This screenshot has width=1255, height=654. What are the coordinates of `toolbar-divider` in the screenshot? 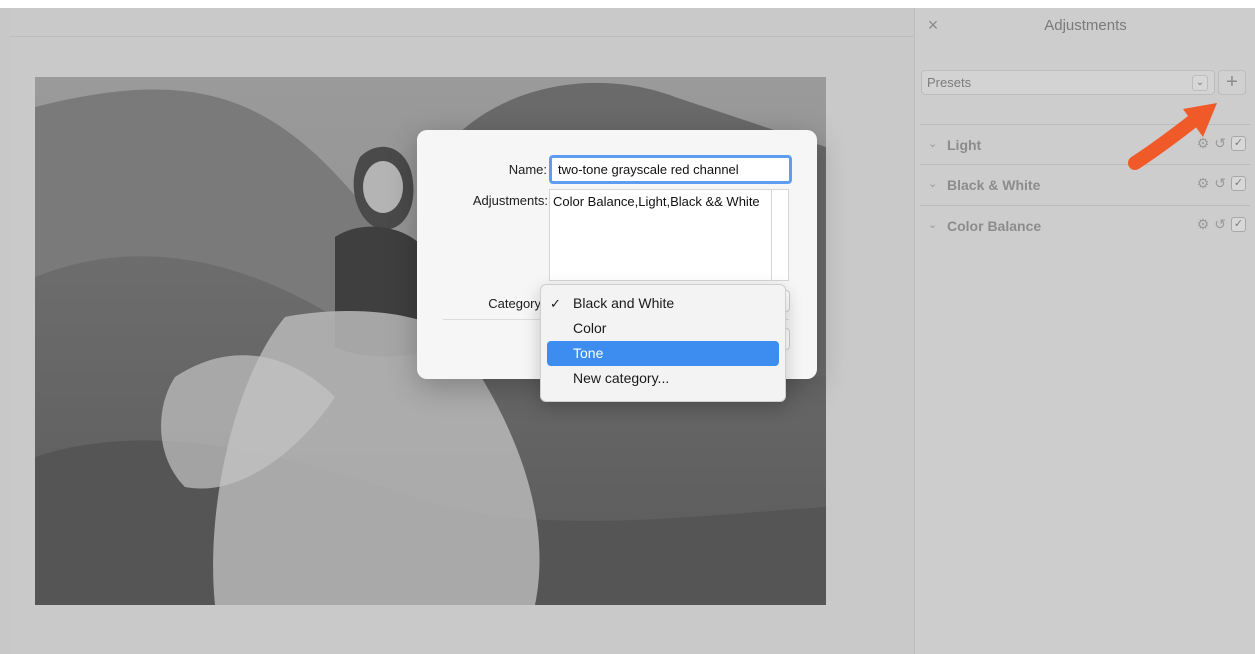 It's located at (462, 36).